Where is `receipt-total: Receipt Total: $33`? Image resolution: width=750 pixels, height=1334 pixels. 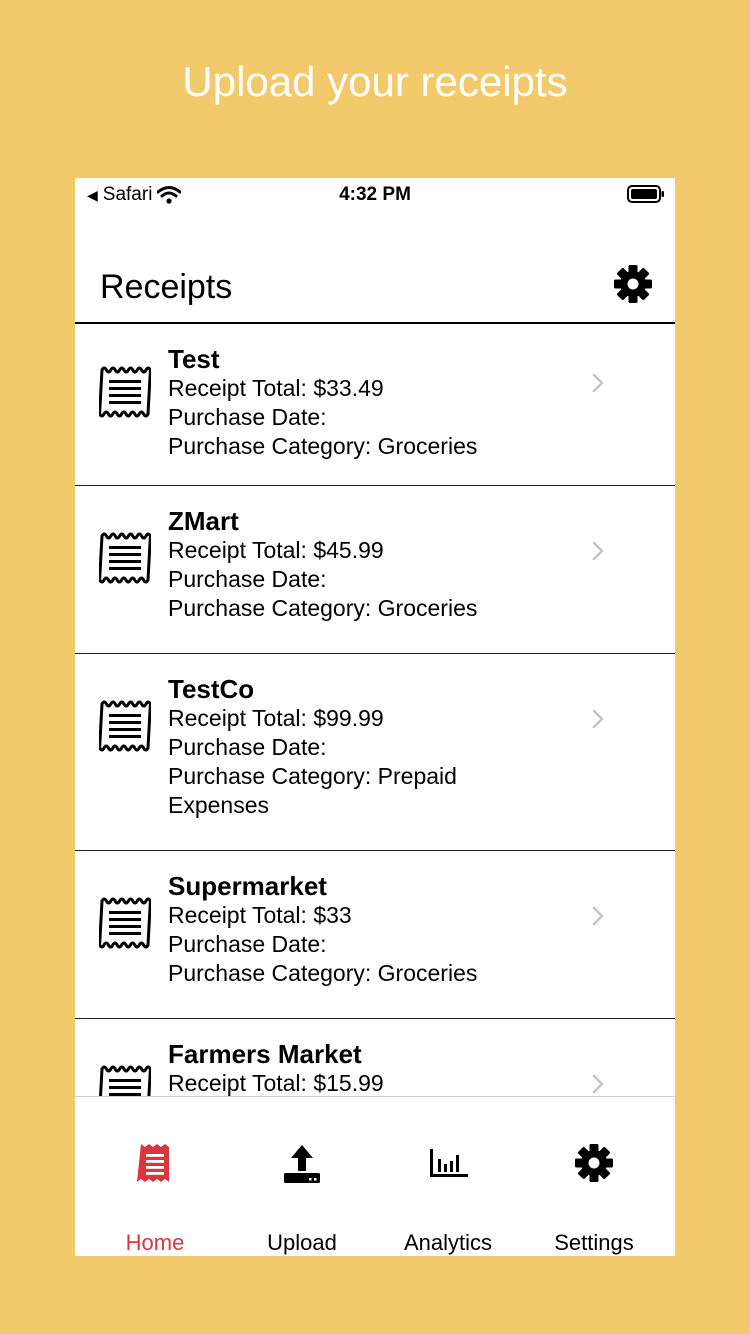 receipt-total: Receipt Total: $33 is located at coordinates (260, 915).